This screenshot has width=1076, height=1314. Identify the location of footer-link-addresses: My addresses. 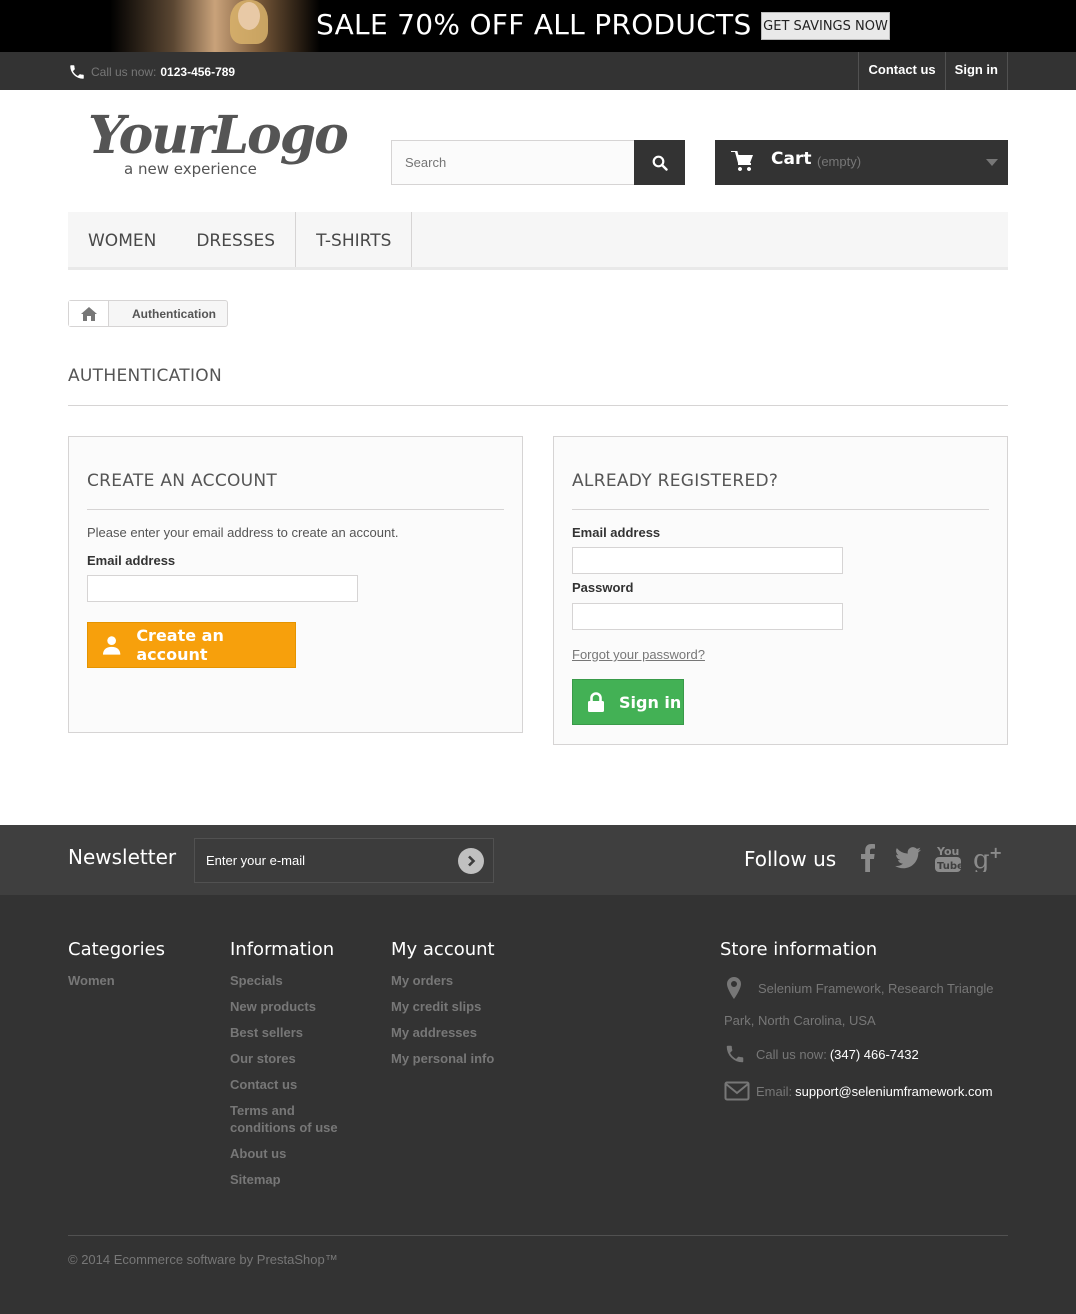
(443, 1032).